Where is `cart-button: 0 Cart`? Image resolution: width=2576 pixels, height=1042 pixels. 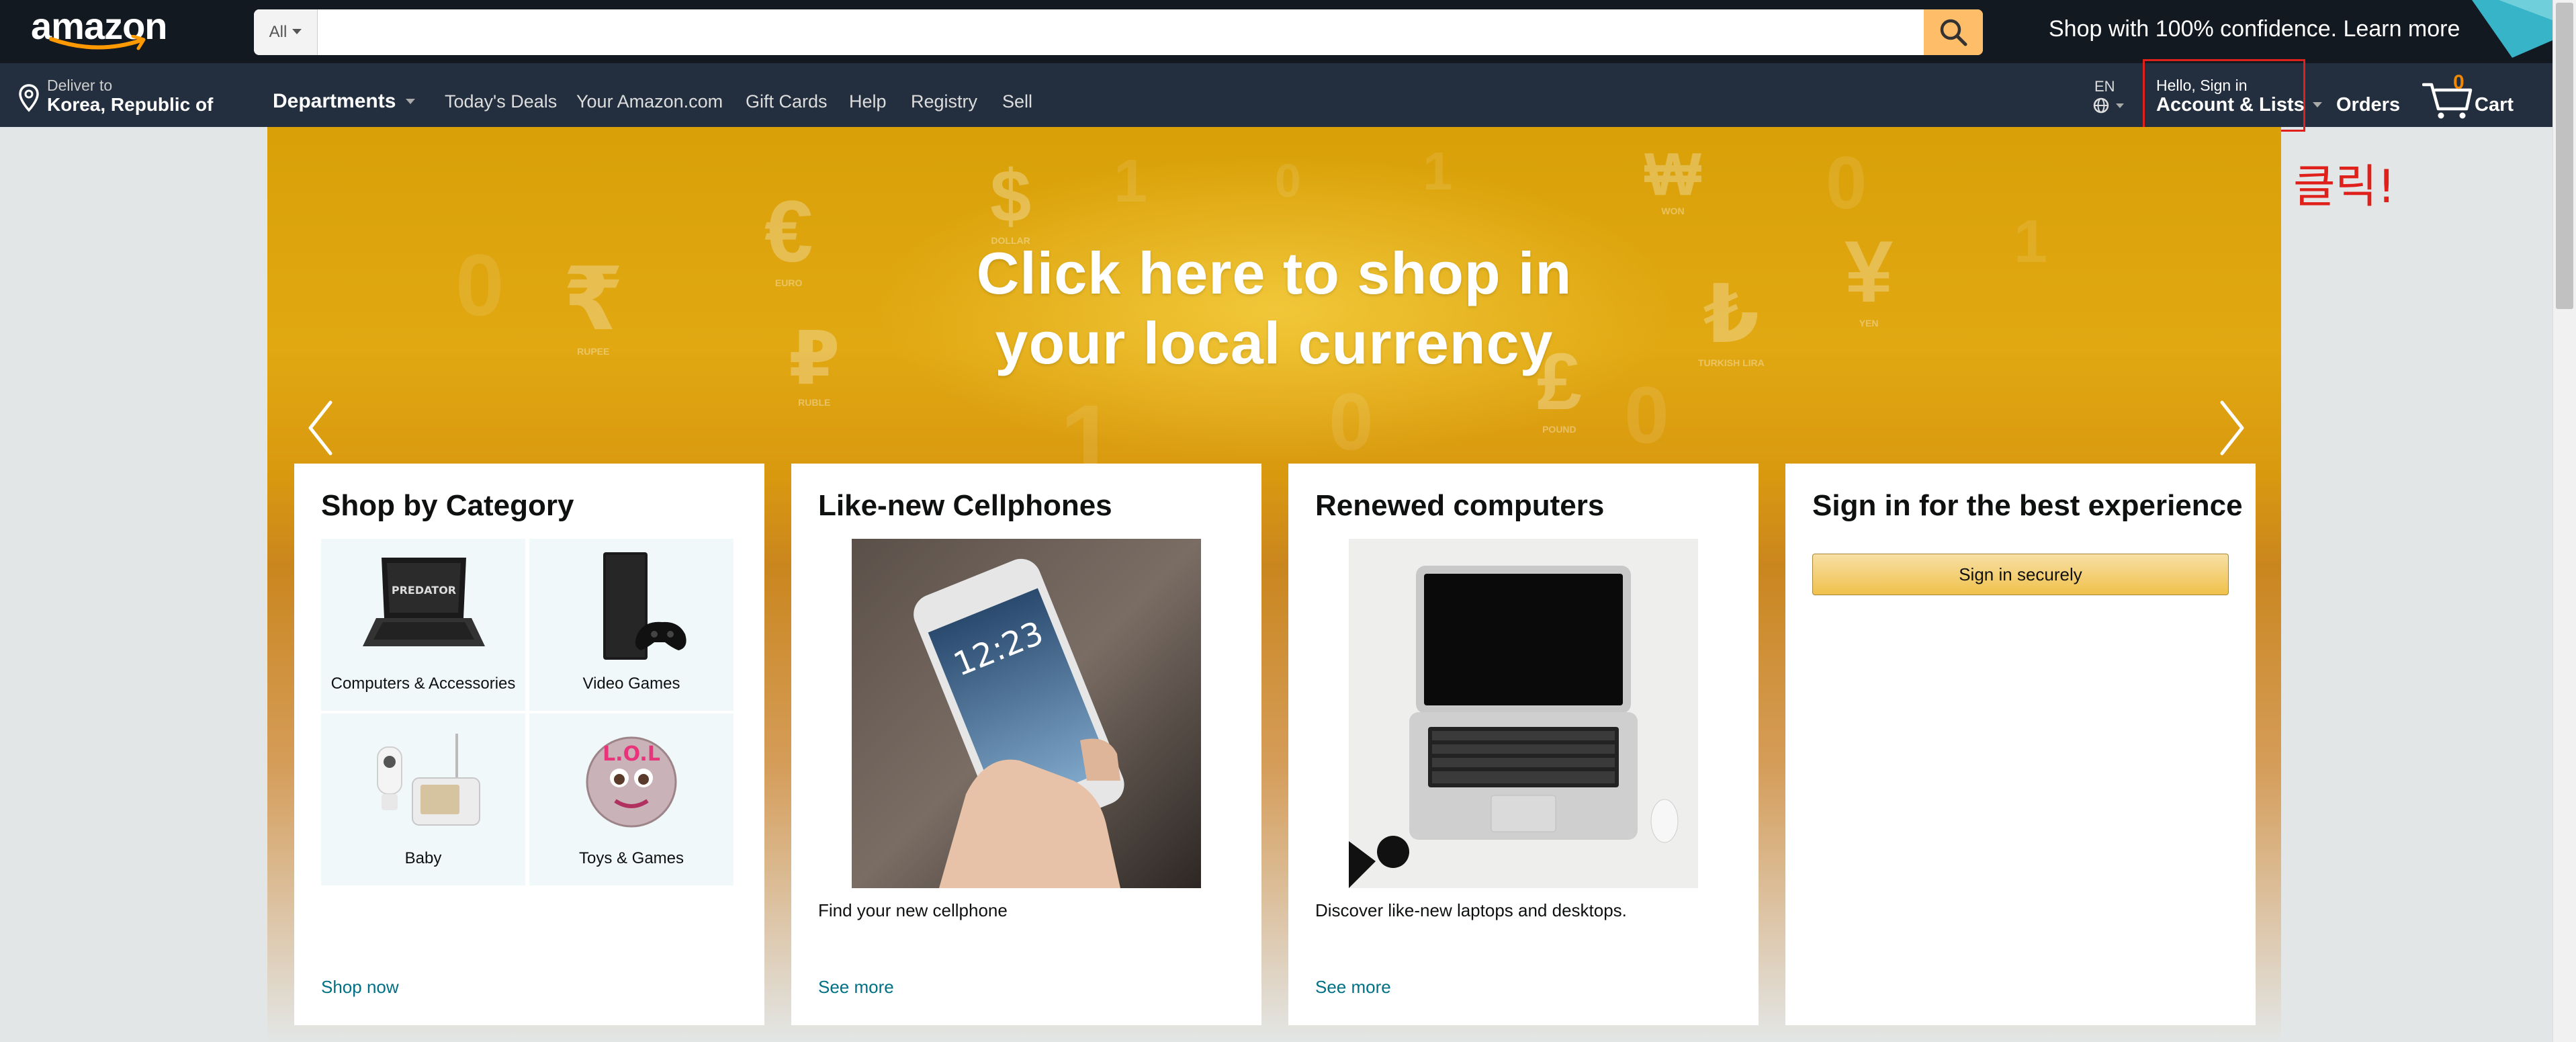
cart-button: 0 Cart is located at coordinates (2483, 98).